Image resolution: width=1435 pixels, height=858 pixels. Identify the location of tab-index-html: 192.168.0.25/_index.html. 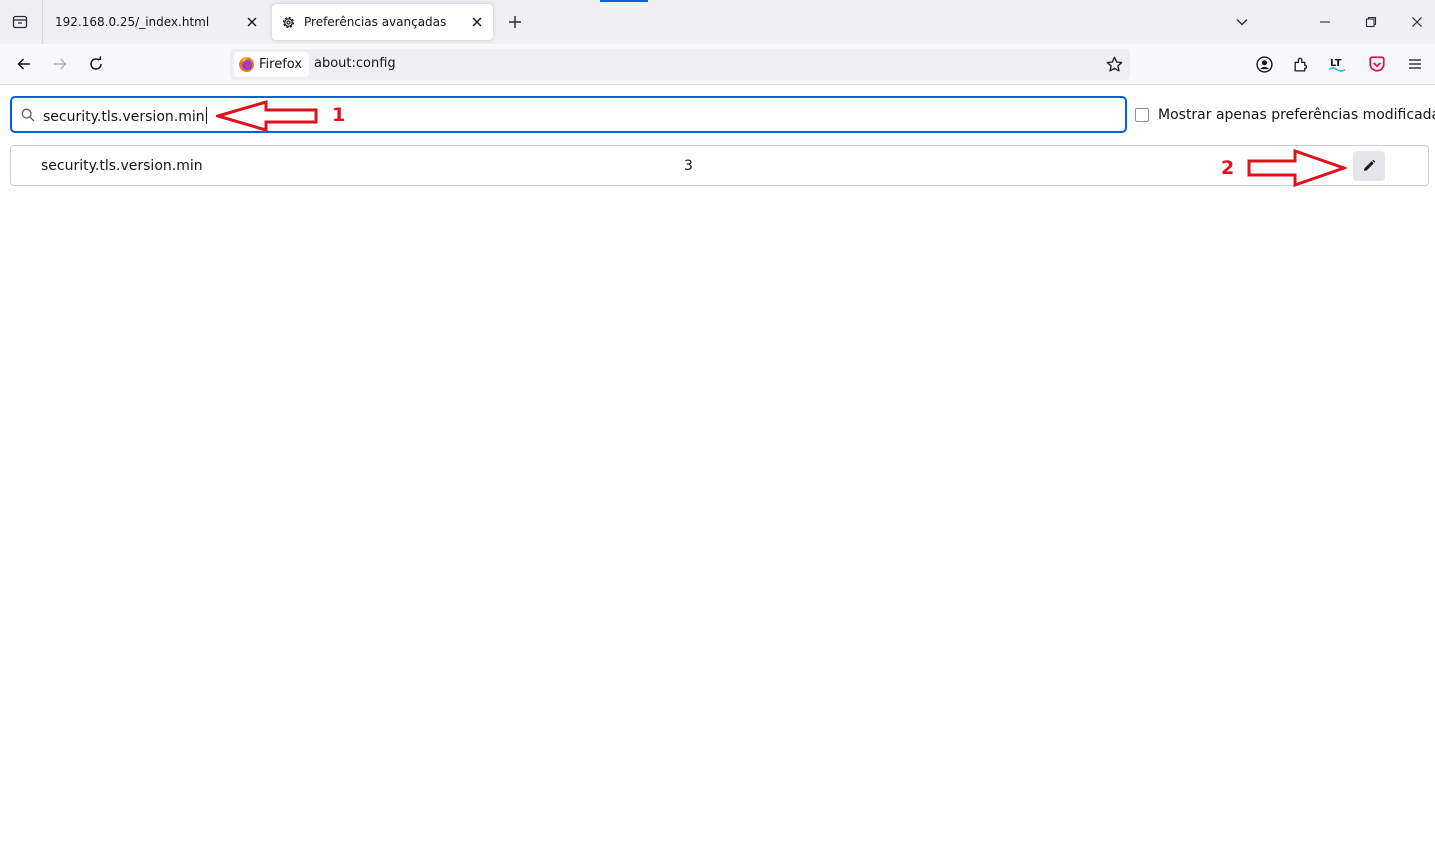
(156, 22).